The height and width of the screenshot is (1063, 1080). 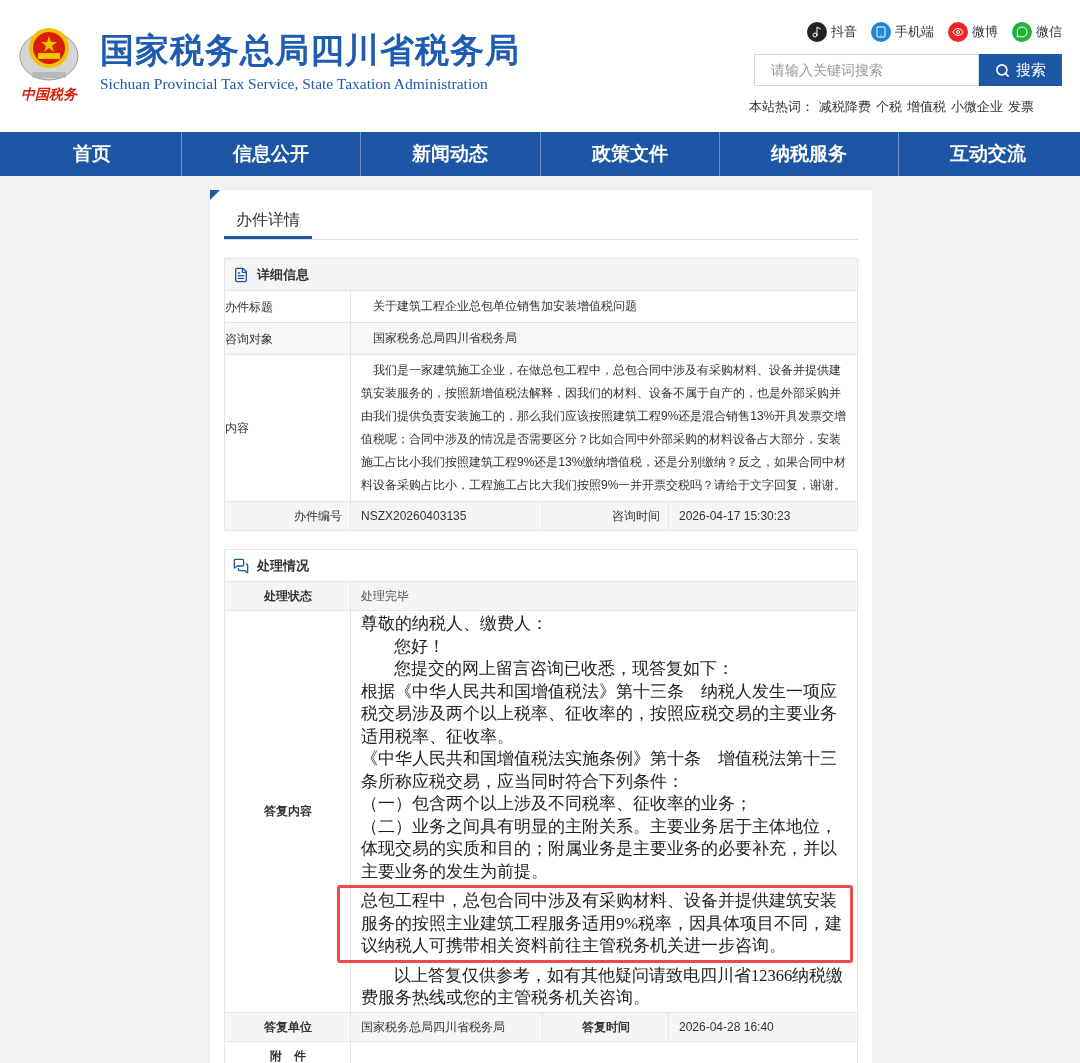 What do you see at coordinates (599, 714) in the screenshot?
I see `reply-paragraph: 根据《中华人民共和国增值税法》第十三条 纳税人发生一项应税交易涉及两个以上税率、征收率的，按照应税交易的主要业务适用税率、征收率。` at bounding box center [599, 714].